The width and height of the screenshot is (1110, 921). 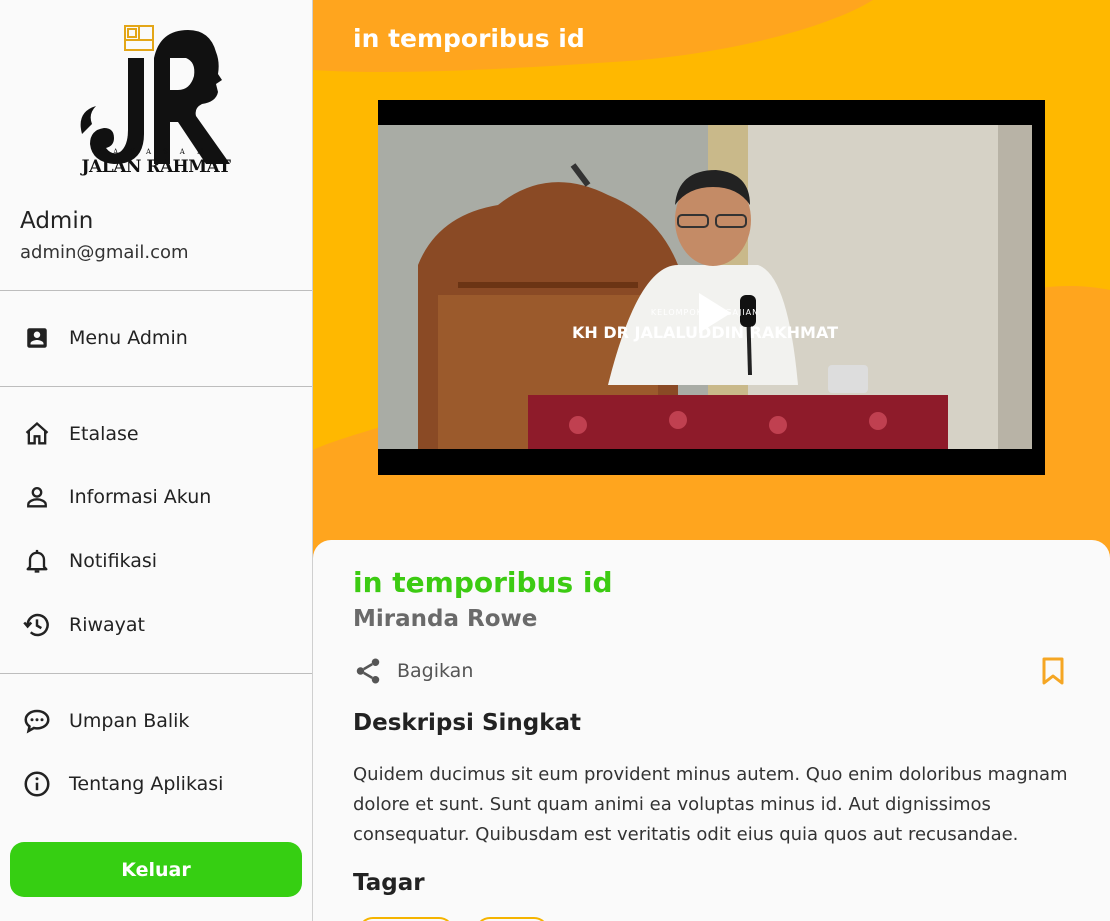 I want to click on chat-bubble-icon, so click(x=37, y=721).